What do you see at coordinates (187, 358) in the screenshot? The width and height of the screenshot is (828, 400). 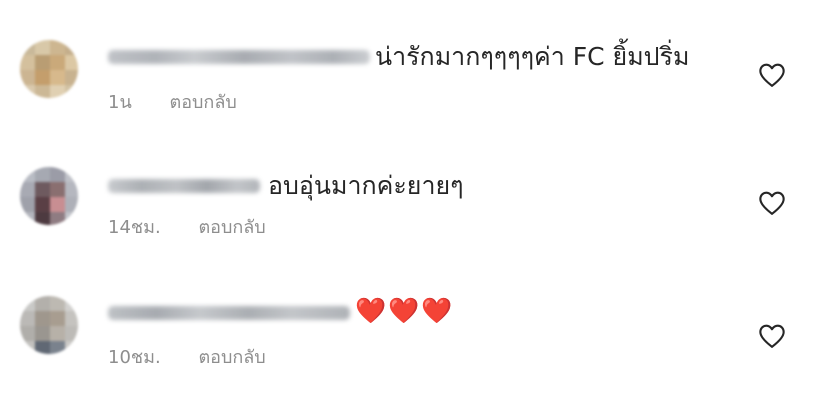 I see `comment-meta: 10ชม. ตอบกลับ` at bounding box center [187, 358].